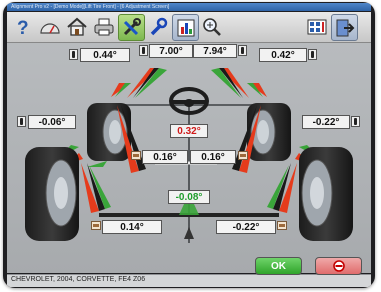  Describe the element at coordinates (165, 157) in the screenshot. I see `front-left-individual-toe-readout: 0.16°` at that location.